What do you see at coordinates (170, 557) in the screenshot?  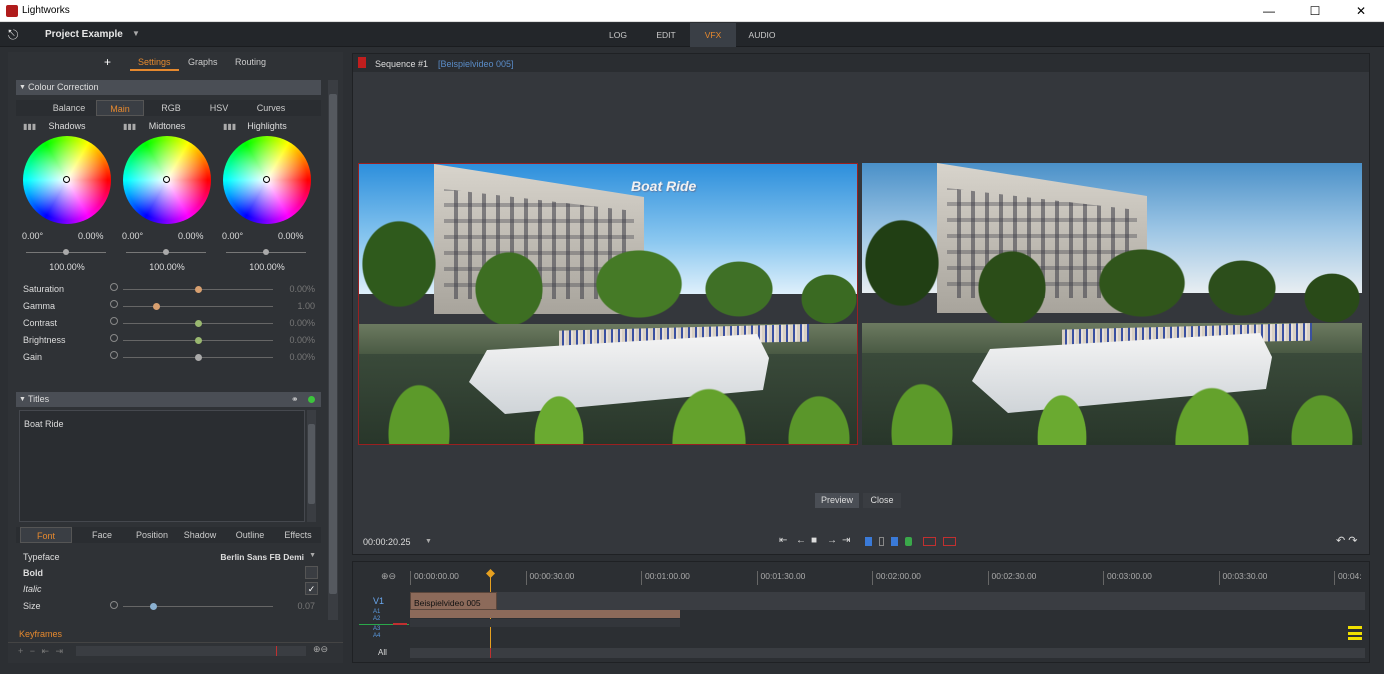 I see `typeface-row: Typeface Berlin Sans FB Demi ▼` at bounding box center [170, 557].